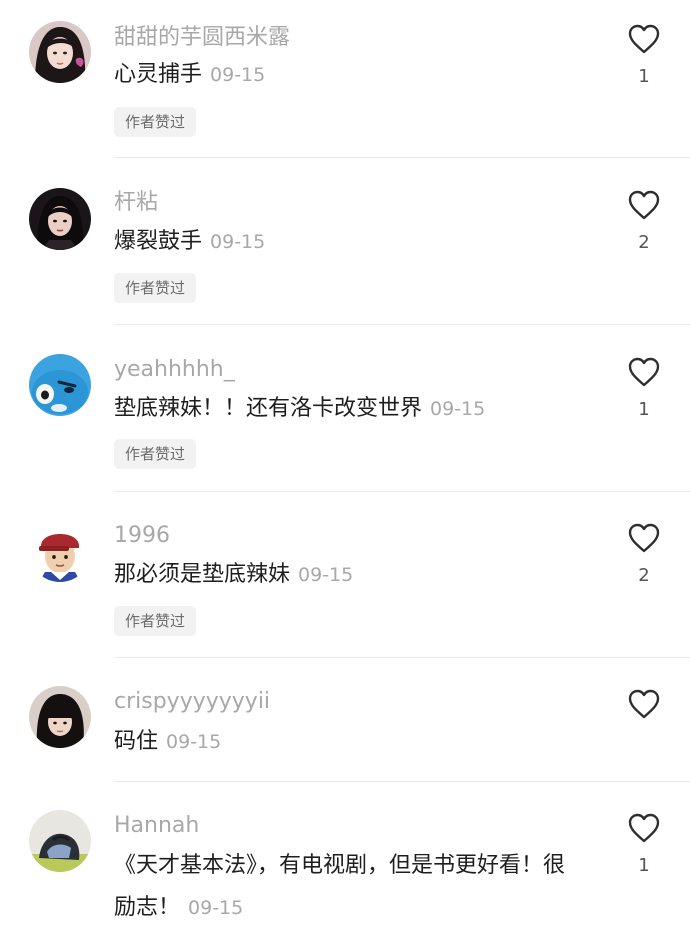 The image size is (690, 941). Describe the element at coordinates (174, 370) in the screenshot. I see `username: yeahhhhh_` at that location.